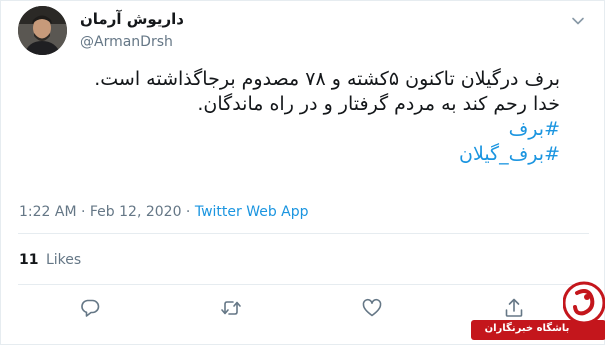 Image resolution: width=605 pixels, height=345 pixels. I want to click on watermark-text: باشگاه خبرنگاران, so click(527, 328).